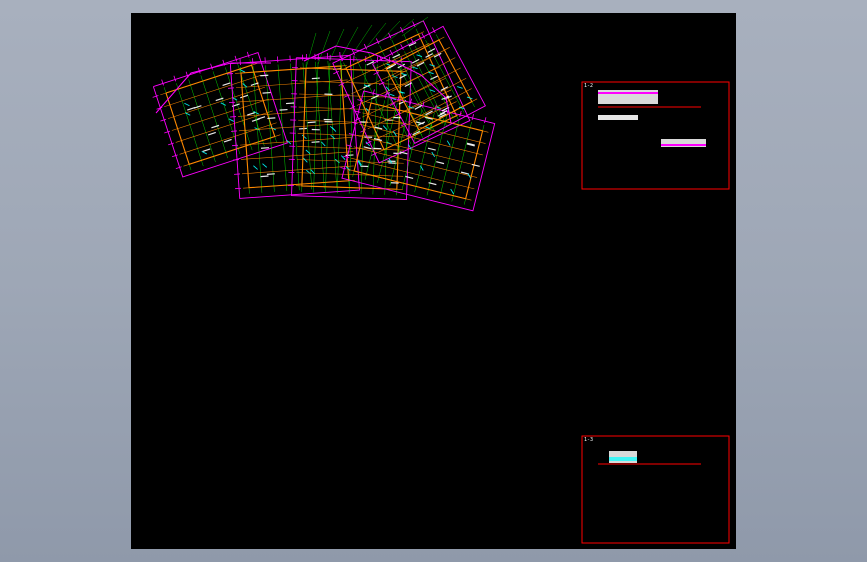 The image size is (867, 562). What do you see at coordinates (324, 114) in the screenshot?
I see `floor-plan` at bounding box center [324, 114].